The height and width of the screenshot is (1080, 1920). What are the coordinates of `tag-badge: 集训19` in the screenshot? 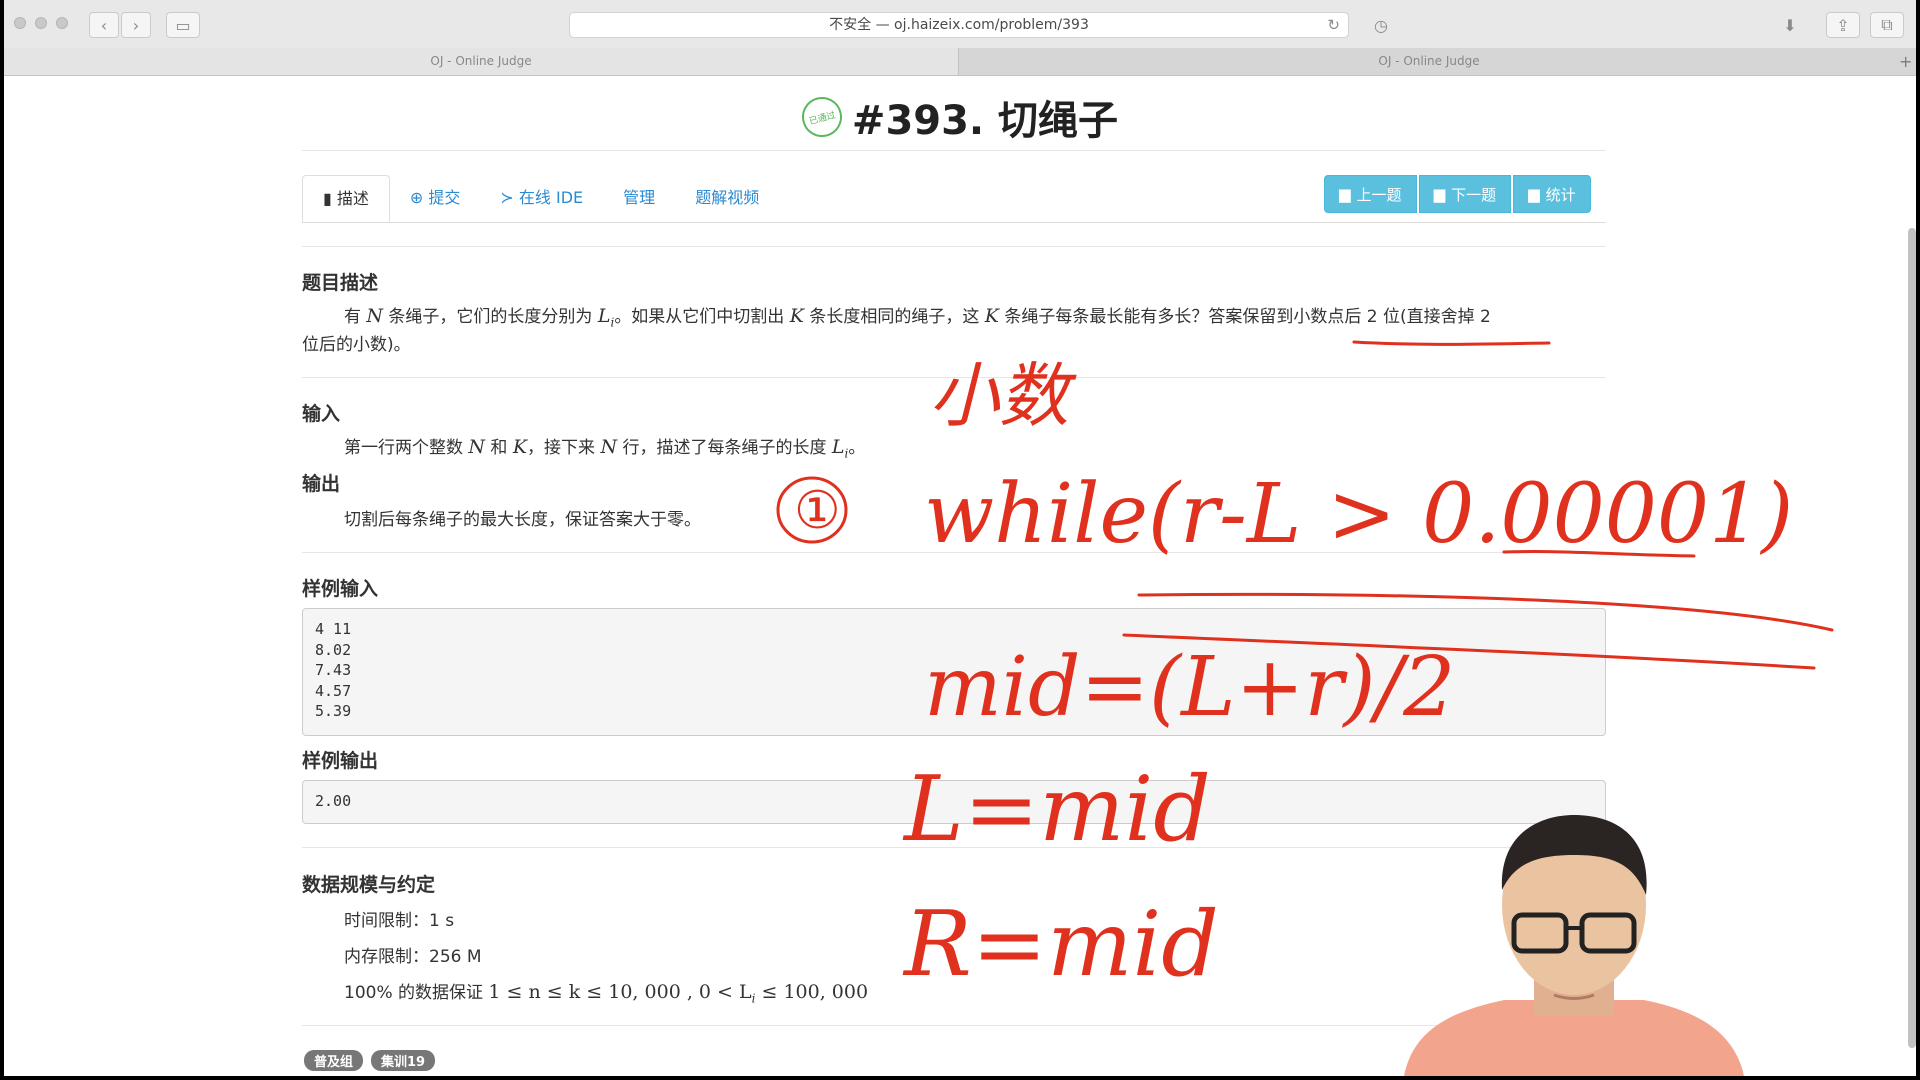 It's located at (403, 1060).